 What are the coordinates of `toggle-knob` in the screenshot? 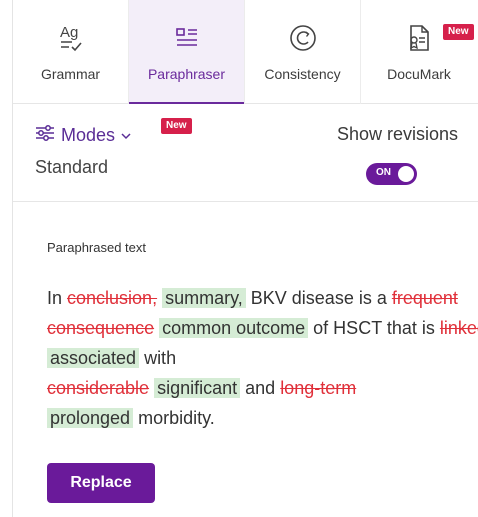 It's located at (406, 174).